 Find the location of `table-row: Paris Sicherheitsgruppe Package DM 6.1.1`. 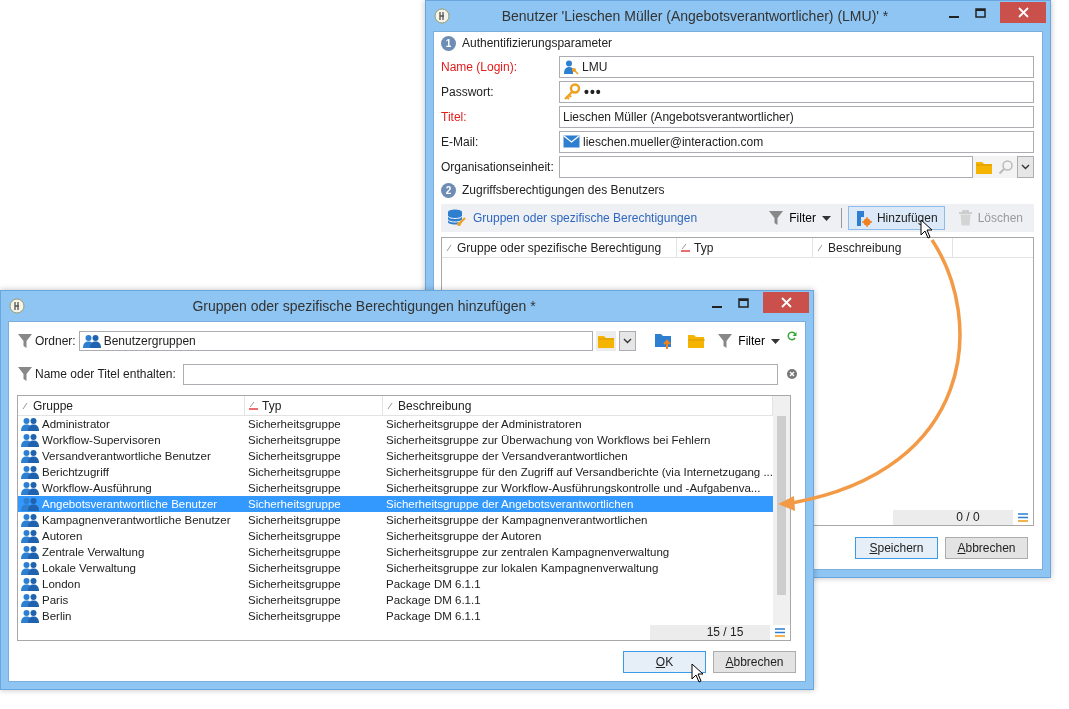

table-row: Paris Sicherheitsgruppe Package DM 6.1.1 is located at coordinates (395, 600).